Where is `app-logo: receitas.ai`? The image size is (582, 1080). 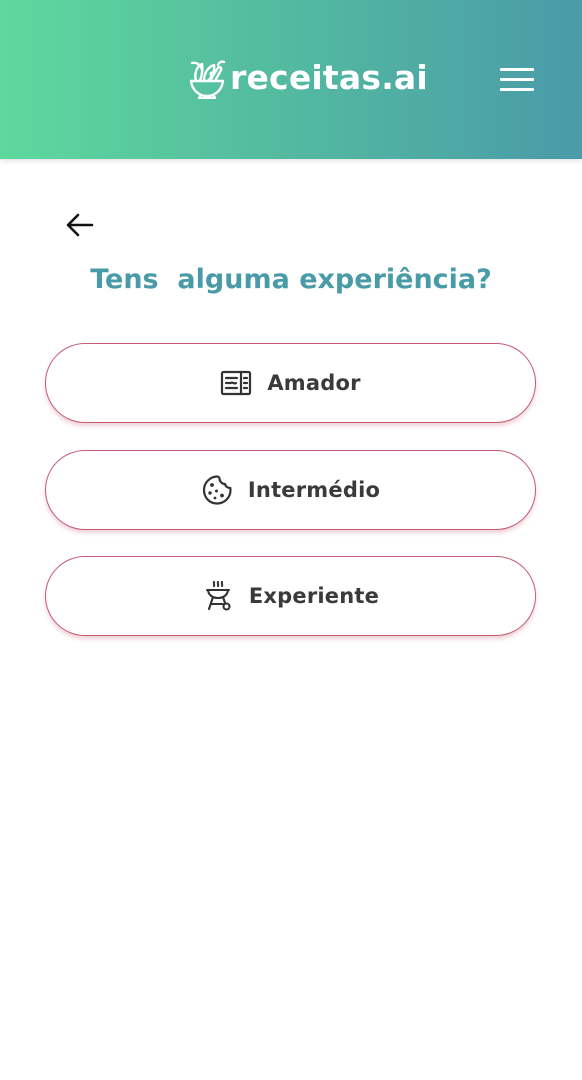 app-logo: receitas.ai is located at coordinates (308, 78).